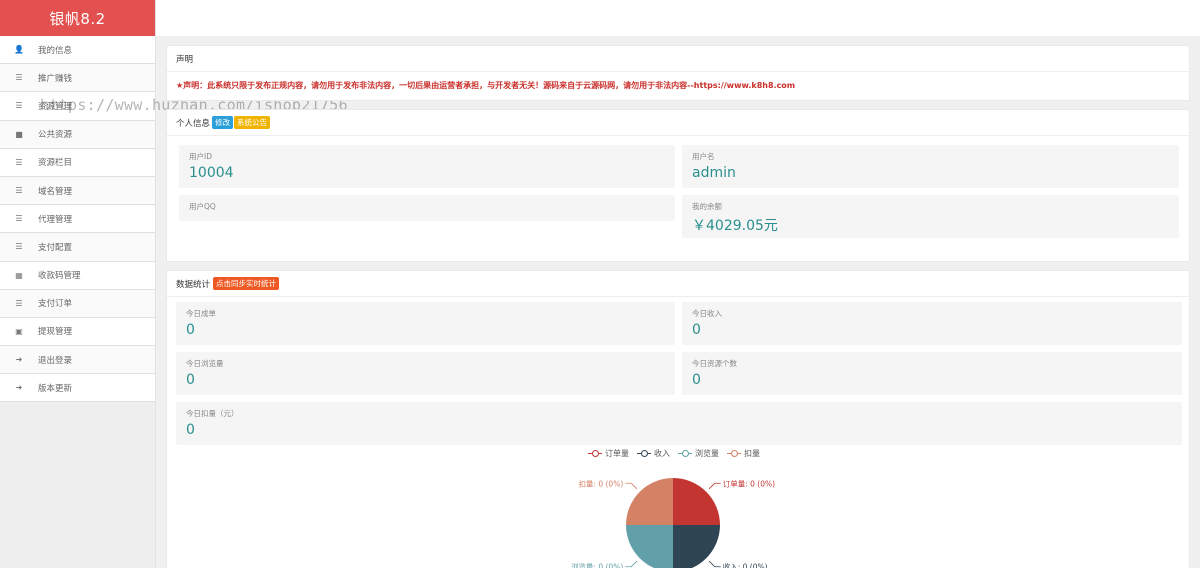 This screenshot has height=568, width=1200. What do you see at coordinates (930, 216) in the screenshot?
I see `balance-card: 我的余额 ￥4029.05元` at bounding box center [930, 216].